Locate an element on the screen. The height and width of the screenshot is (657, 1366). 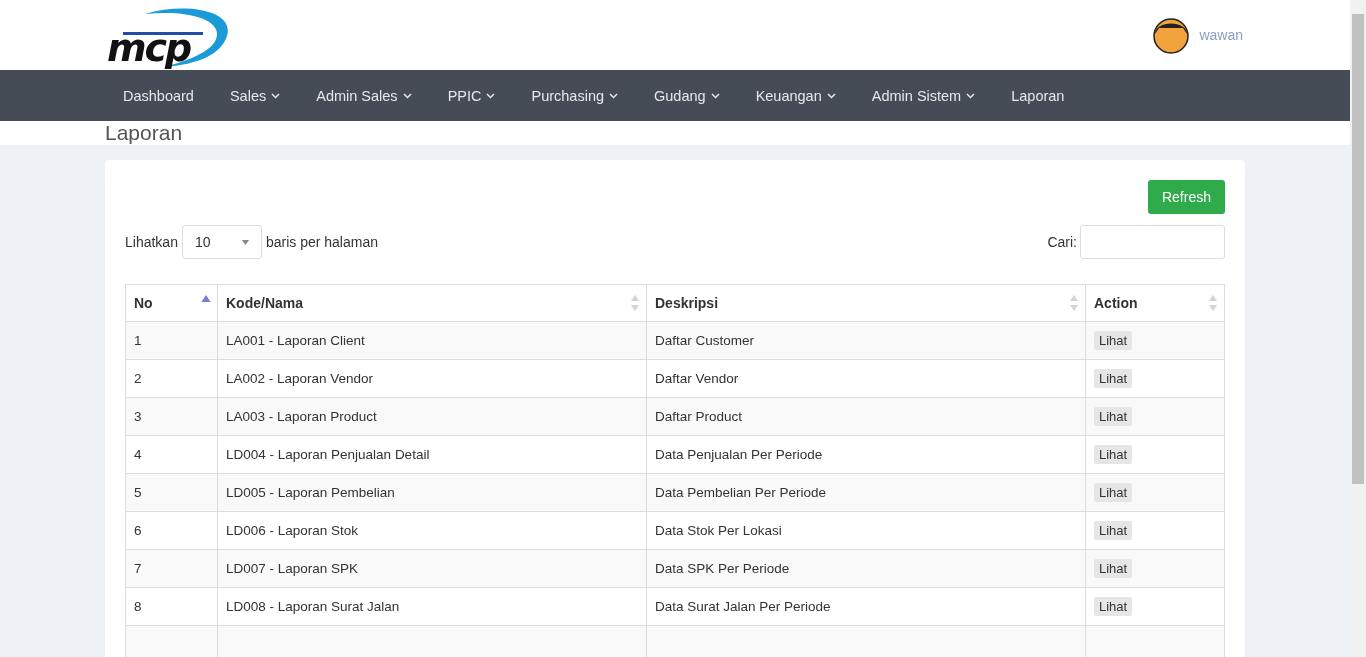
nav-item: Purchasing is located at coordinates (574, 95).